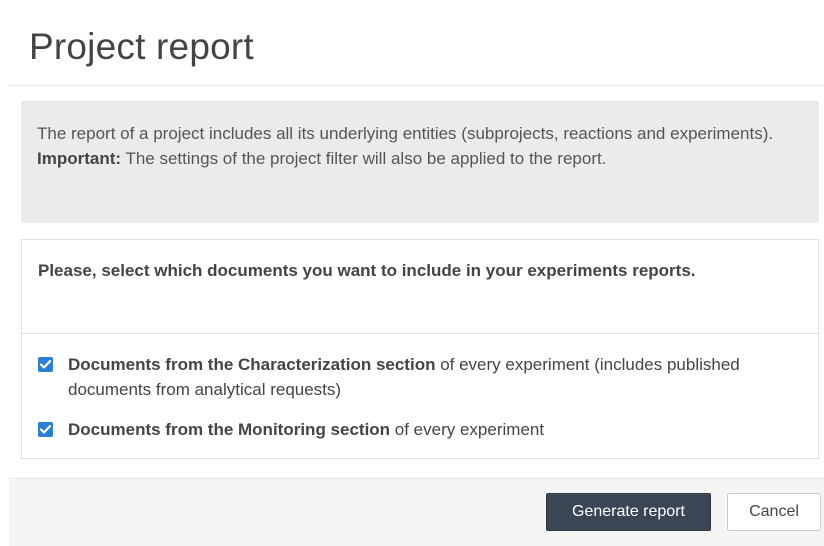 This screenshot has width=824, height=546. I want to click on important-label: Important:, so click(79, 158).